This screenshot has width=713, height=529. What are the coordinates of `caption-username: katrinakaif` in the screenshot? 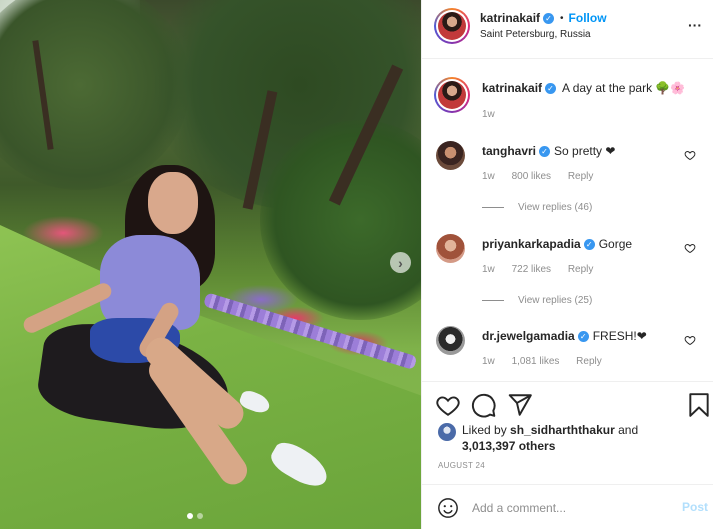 It's located at (512, 88).